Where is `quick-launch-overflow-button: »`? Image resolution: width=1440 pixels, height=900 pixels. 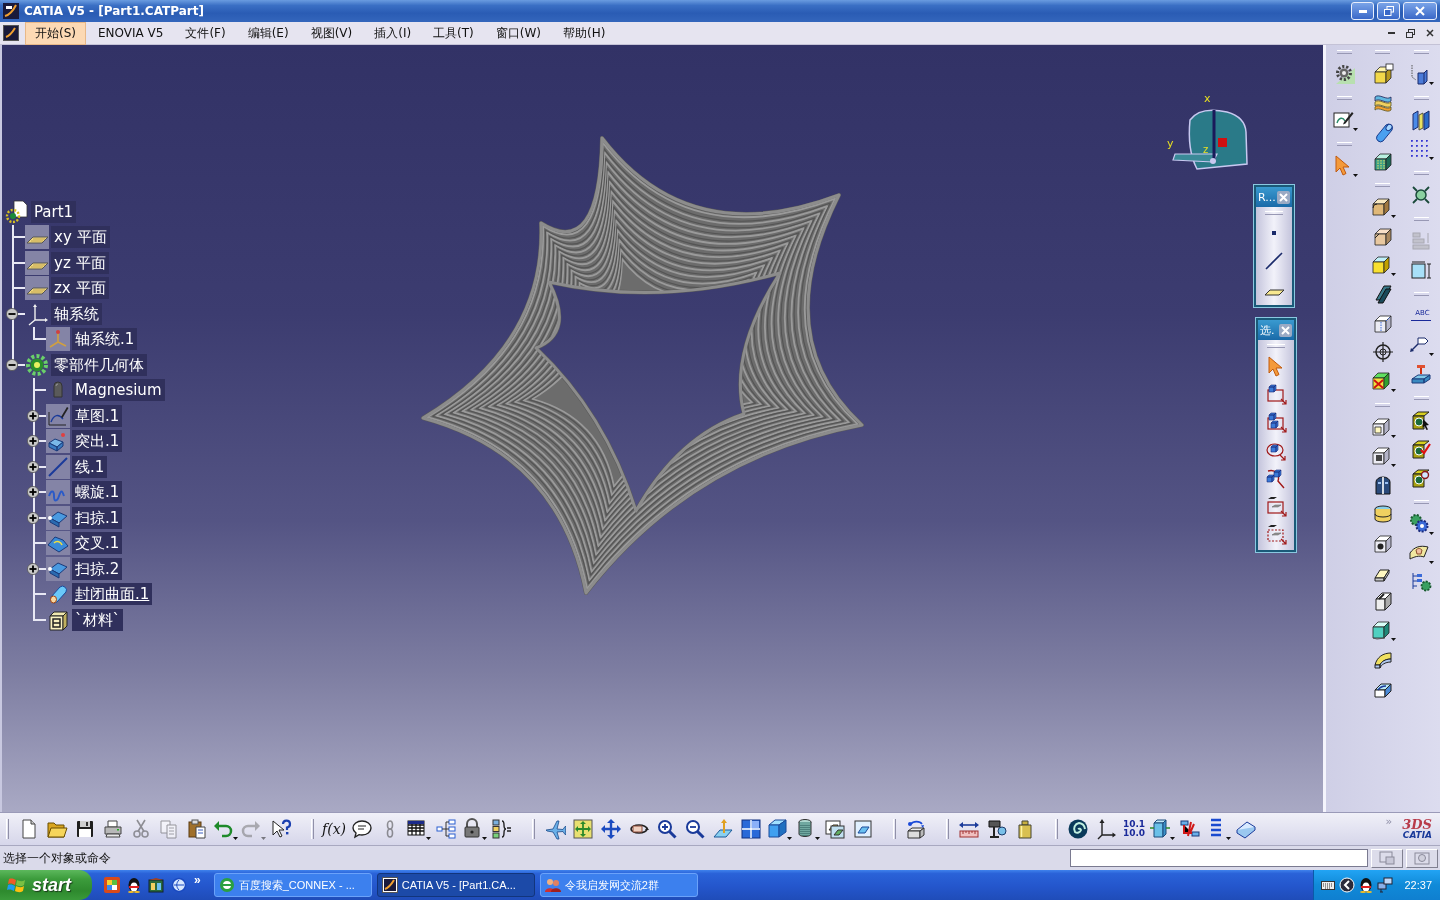 quick-launch-overflow-button: » is located at coordinates (197, 880).